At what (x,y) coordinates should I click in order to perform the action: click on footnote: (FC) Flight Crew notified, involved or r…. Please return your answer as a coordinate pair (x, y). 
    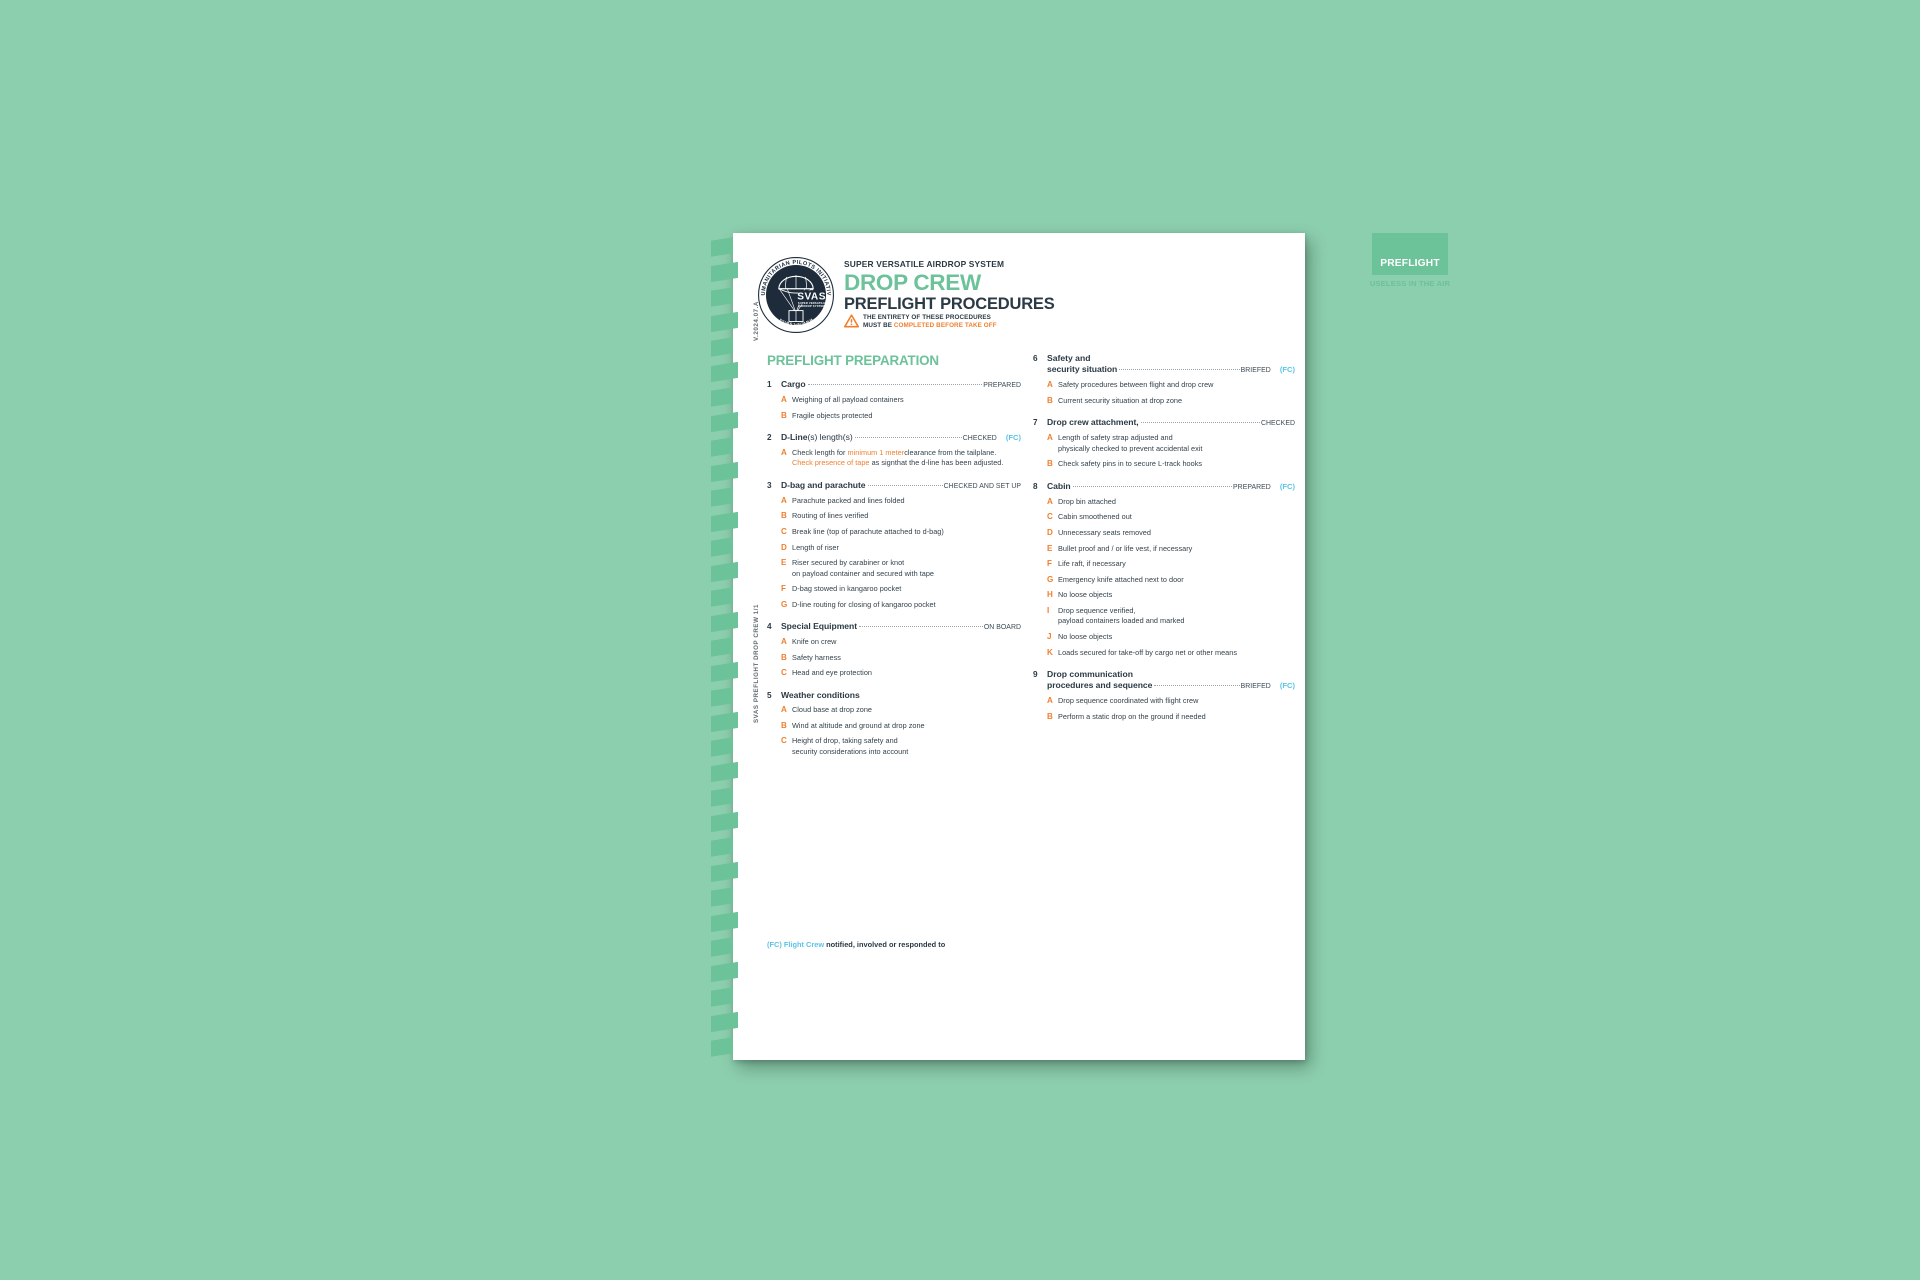
    Looking at the image, I should click on (856, 945).